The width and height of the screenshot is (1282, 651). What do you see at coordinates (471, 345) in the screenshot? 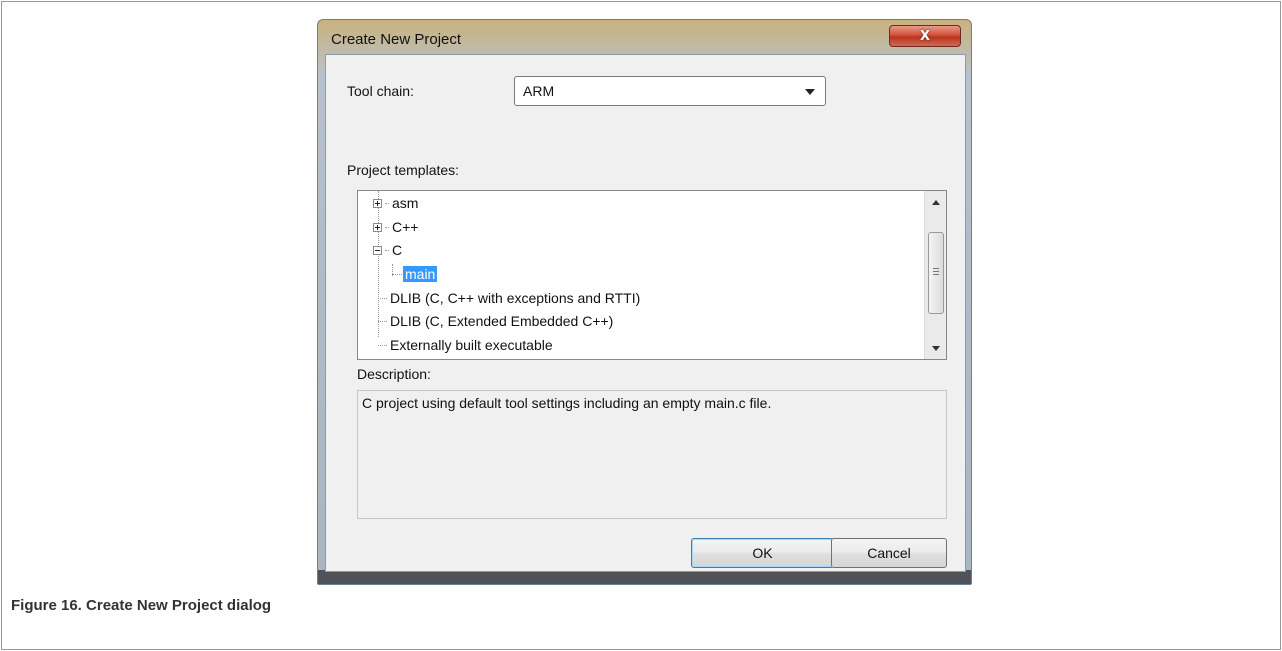
I see `tree-item-label: Externally built executable` at bounding box center [471, 345].